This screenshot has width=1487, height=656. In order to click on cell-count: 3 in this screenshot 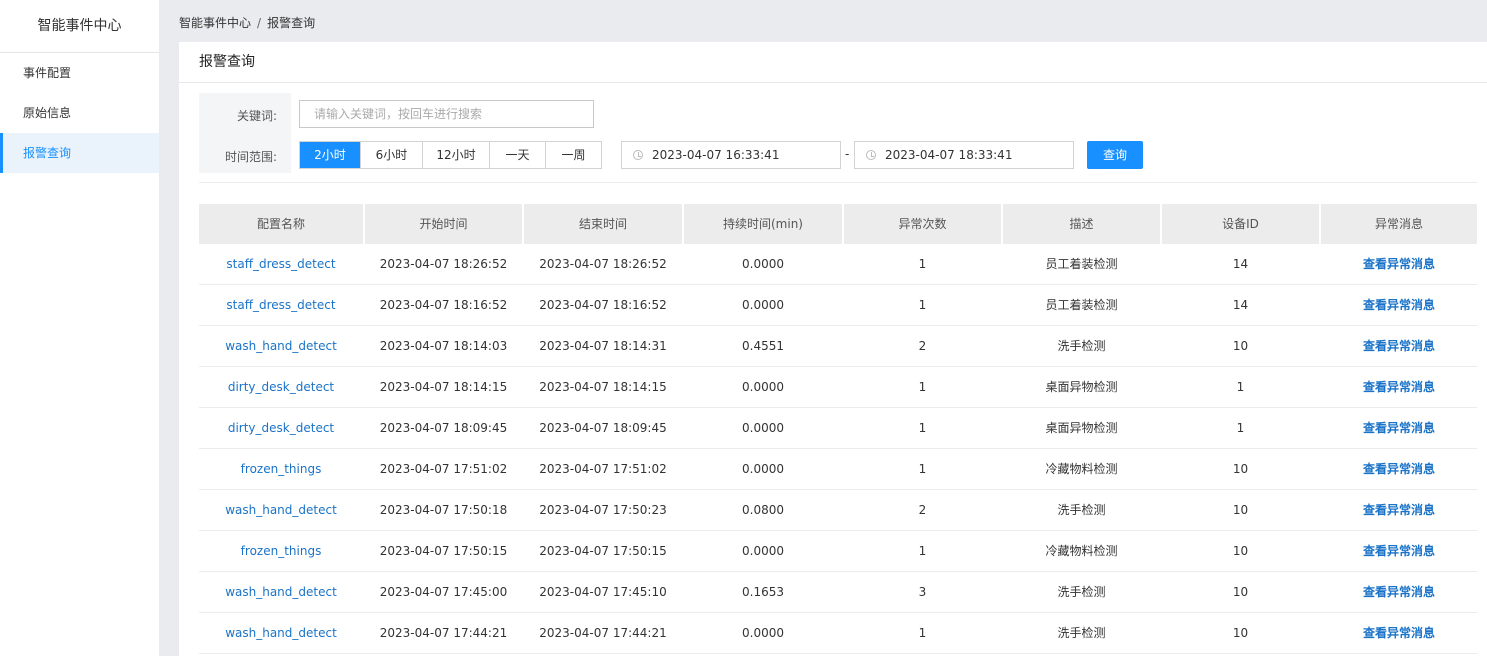, I will do `click(922, 592)`.